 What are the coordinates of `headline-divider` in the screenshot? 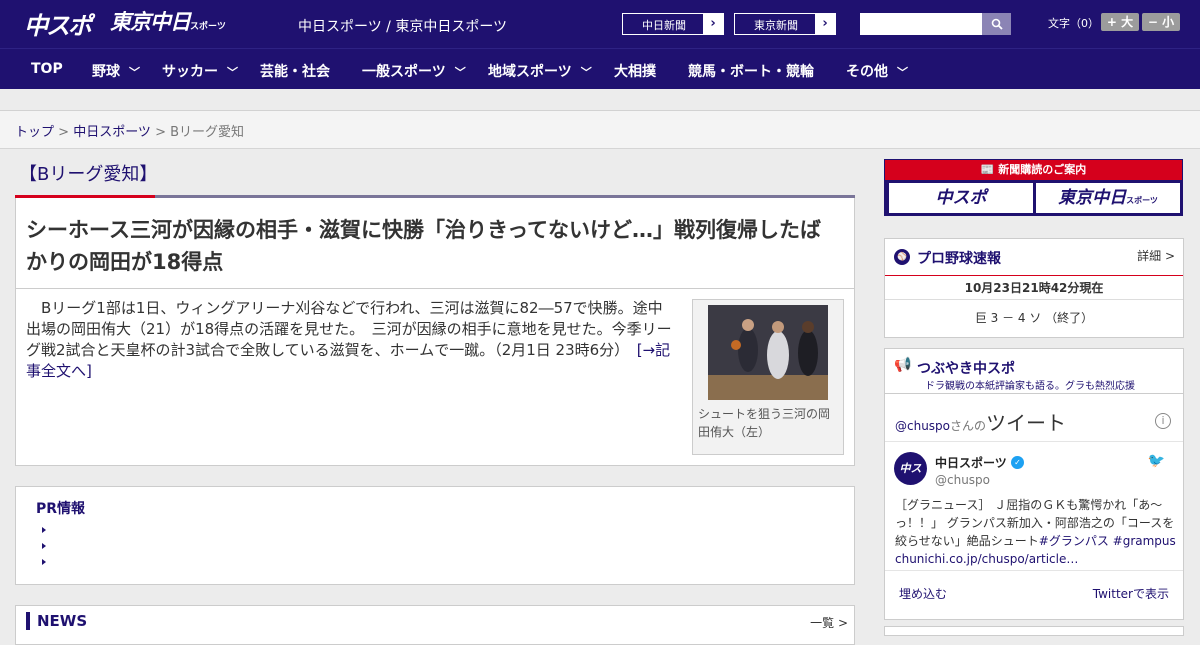 It's located at (435, 288).